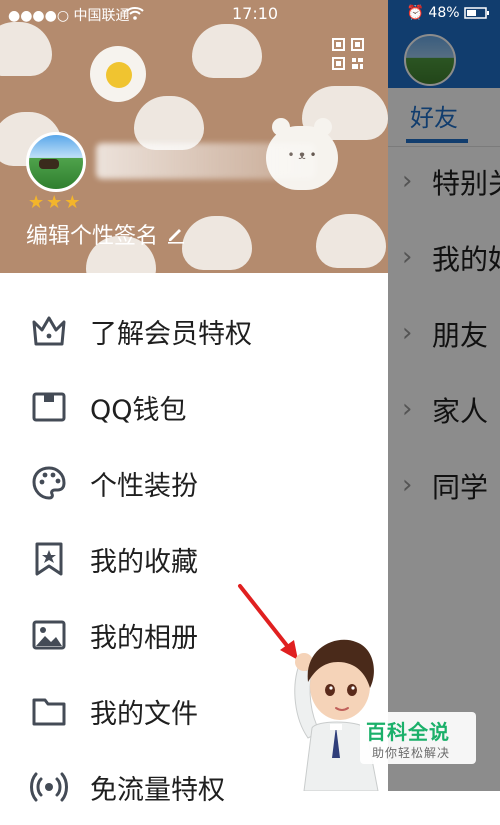 This screenshot has width=500, height=825. I want to click on menu-label: 我的相册, so click(144, 638).